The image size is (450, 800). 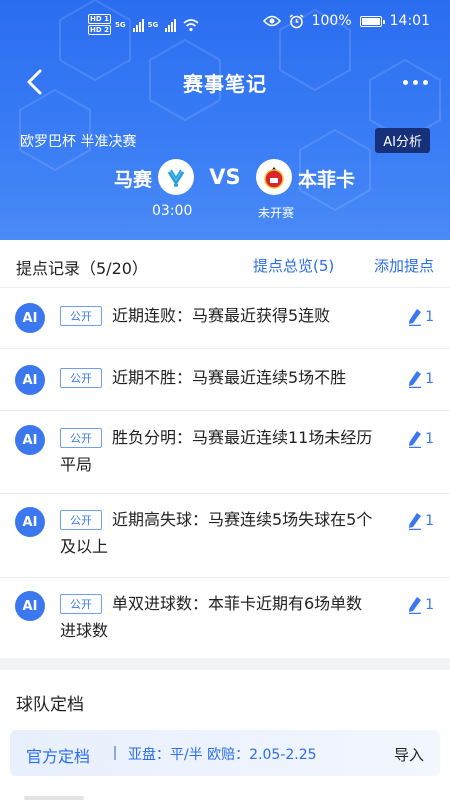 What do you see at coordinates (222, 755) in the screenshot?
I see `archive-odds: 亚盘：平/半 欧赔：2.05-2.25` at bounding box center [222, 755].